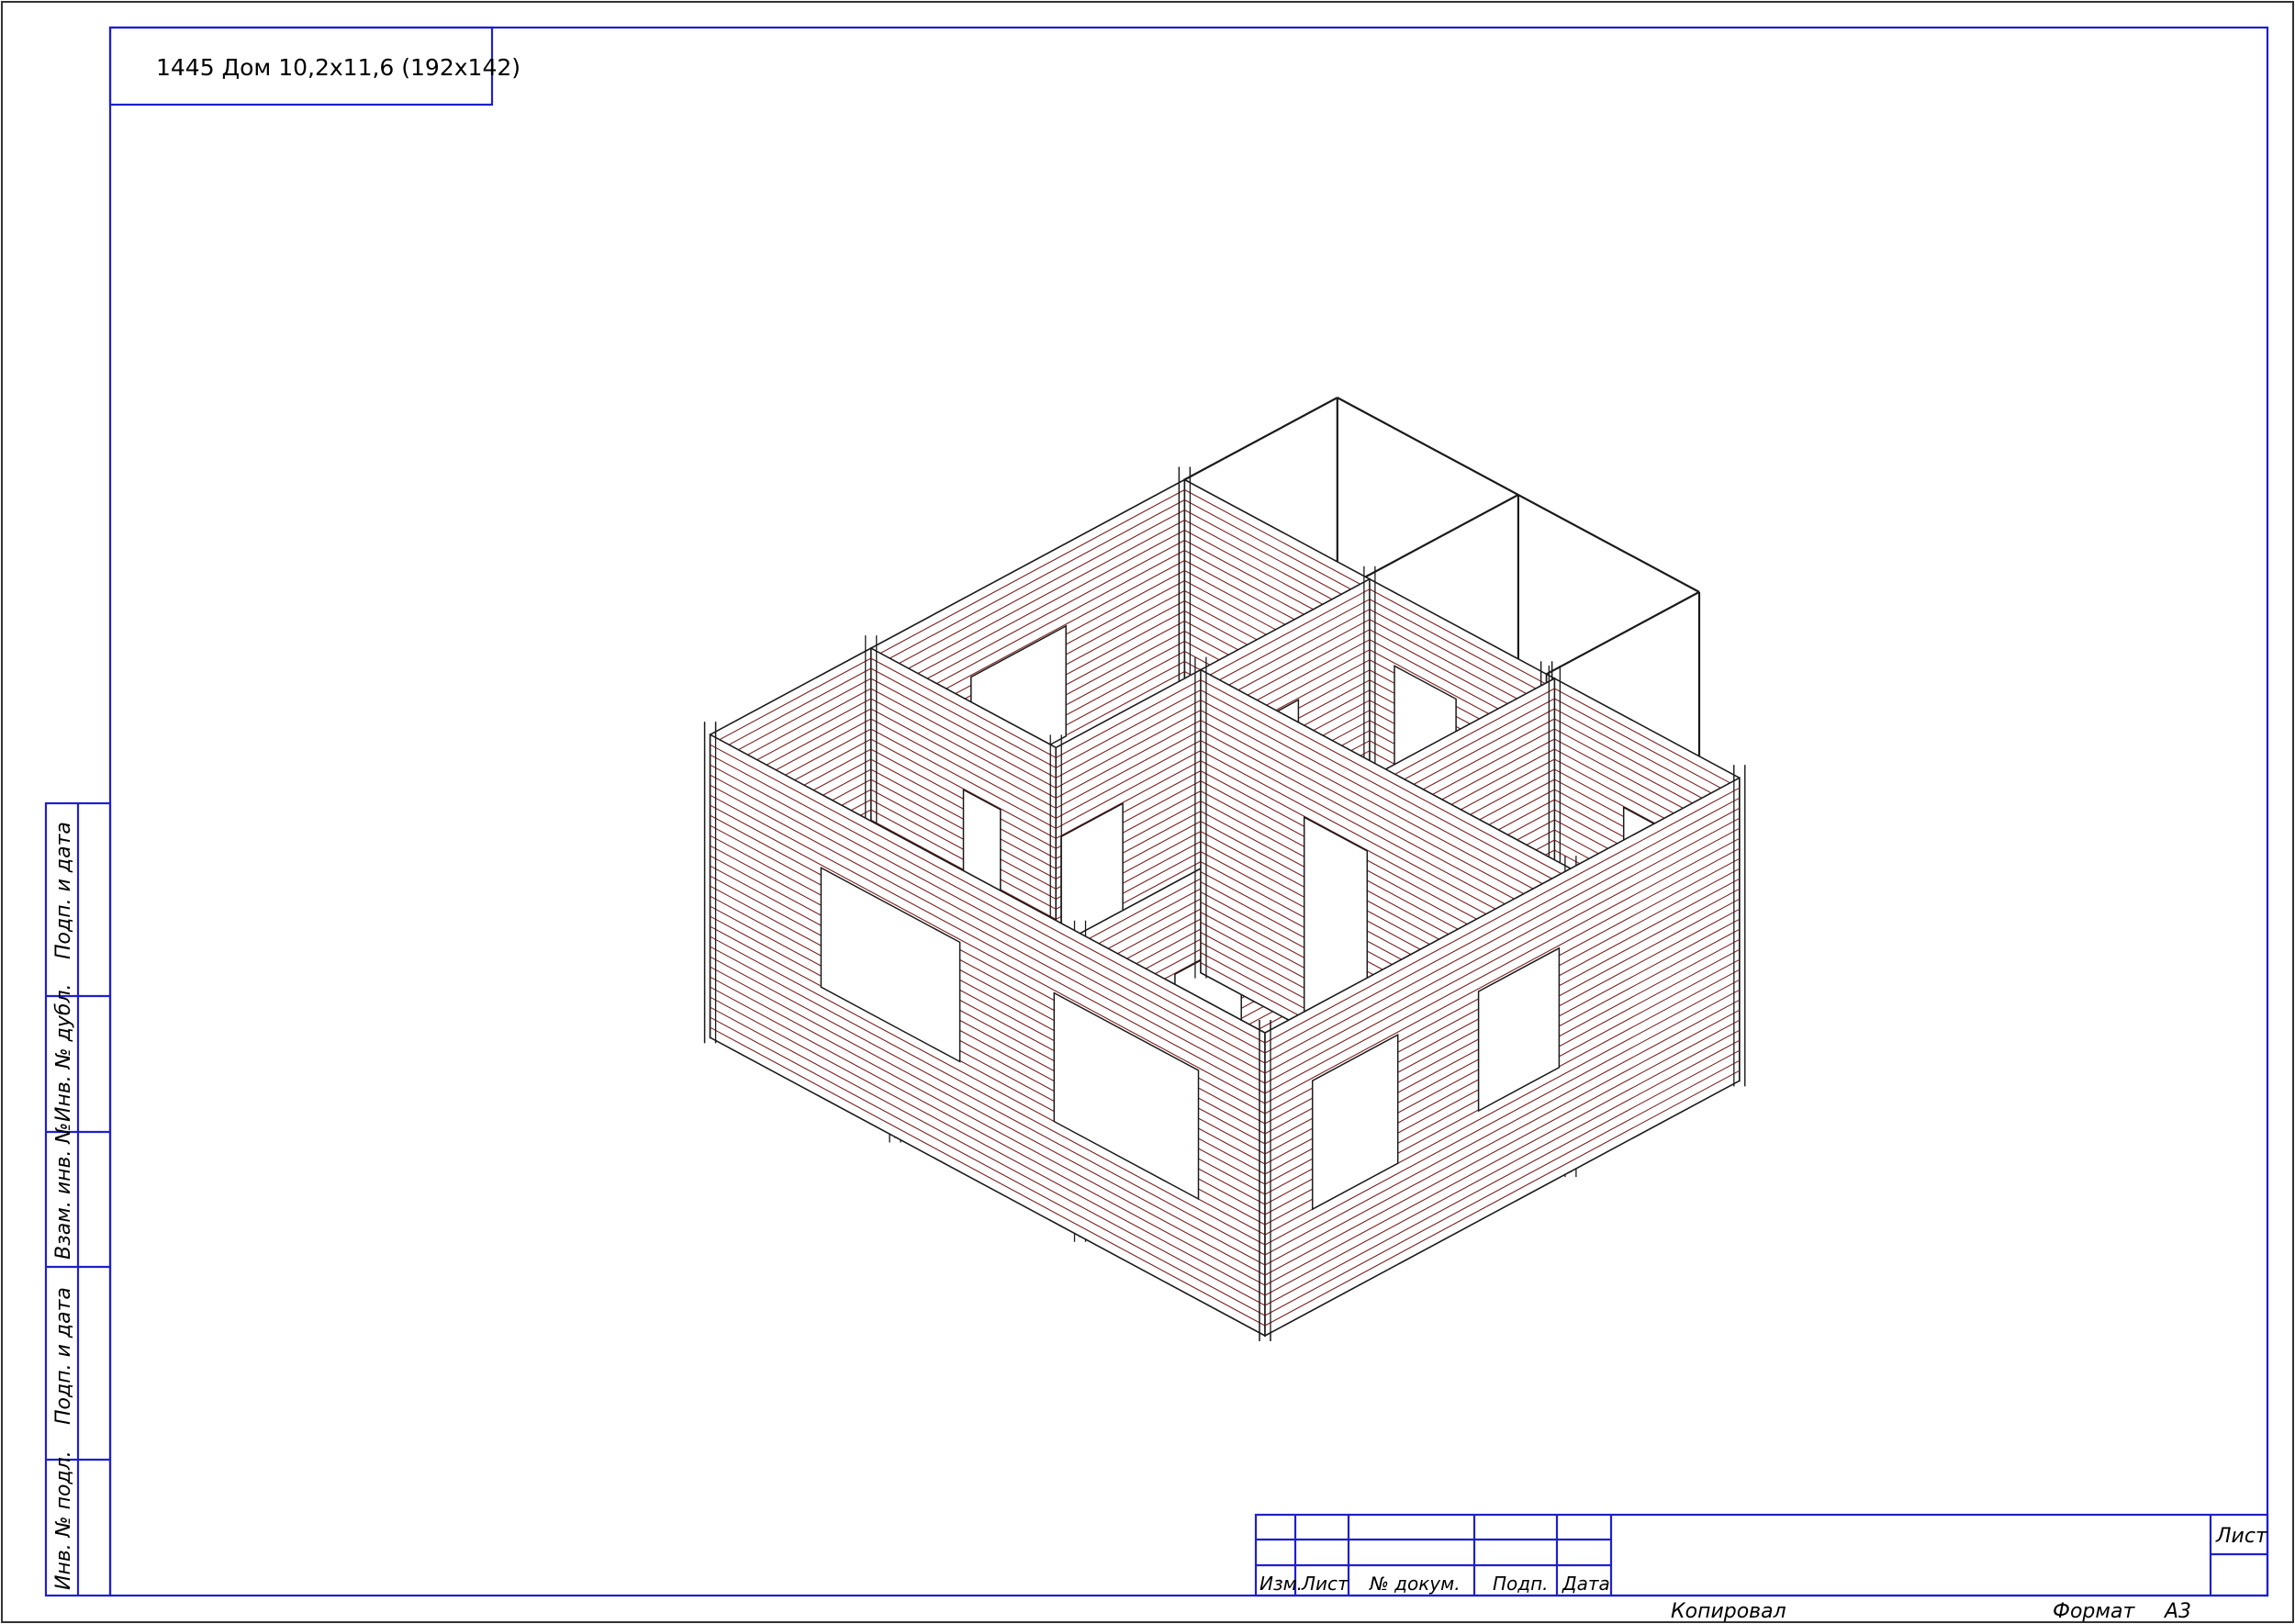 The height and width of the screenshot is (1624, 2295). I want to click on stamp-sign-date-2: Подп. и дата, so click(63, 1356).